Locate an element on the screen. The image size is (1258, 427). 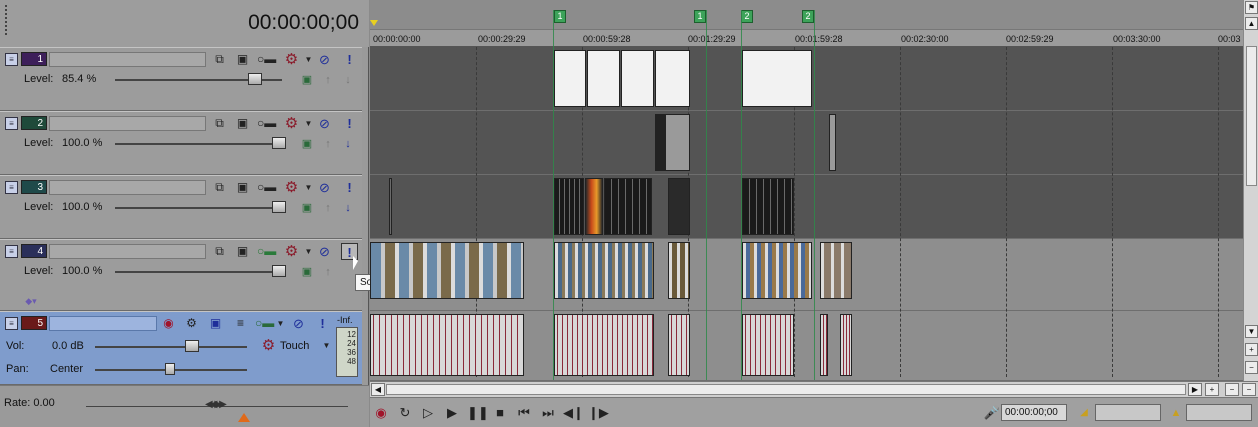
flag-icon: ⚑ is located at coordinates (1251, 7).